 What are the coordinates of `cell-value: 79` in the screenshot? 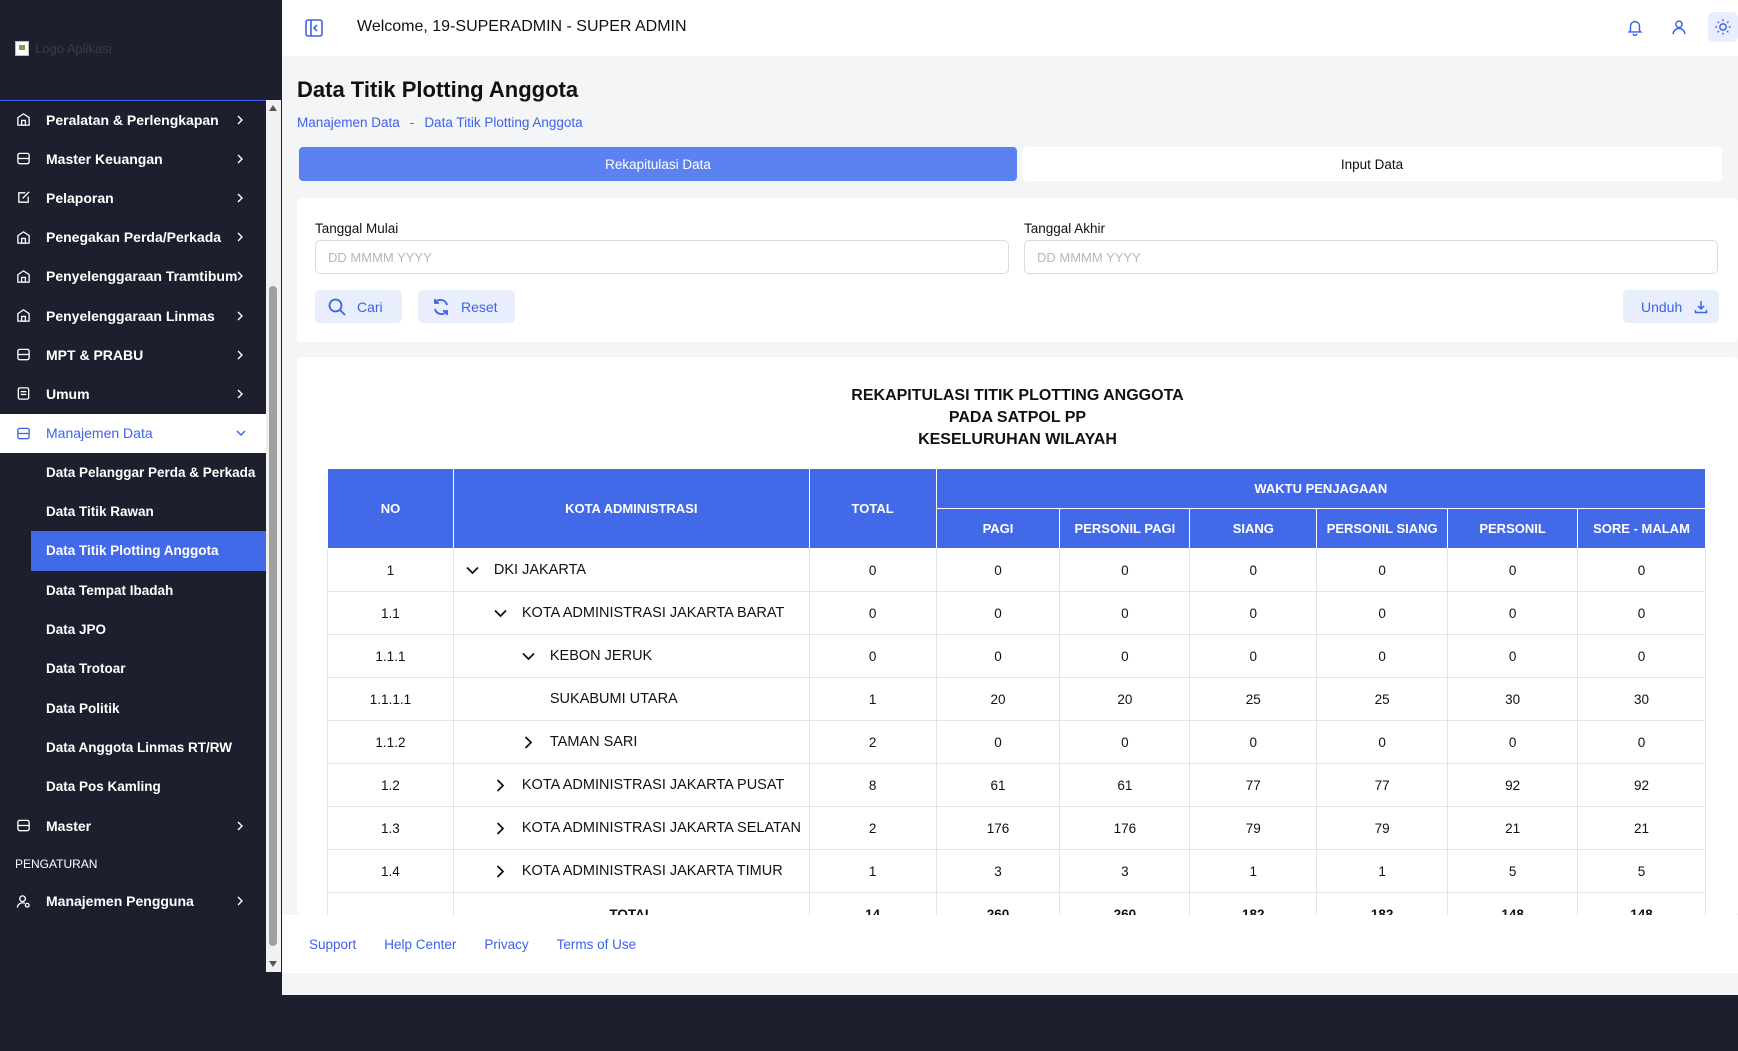 It's located at (1253, 828).